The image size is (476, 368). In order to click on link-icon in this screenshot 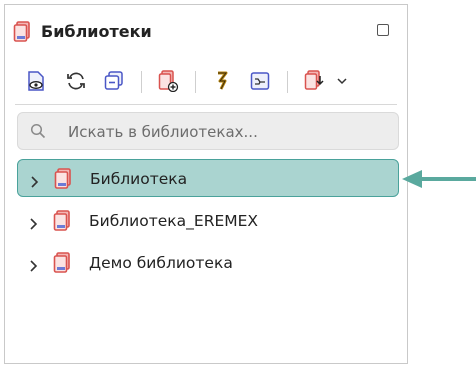, I will do `click(222, 81)`.